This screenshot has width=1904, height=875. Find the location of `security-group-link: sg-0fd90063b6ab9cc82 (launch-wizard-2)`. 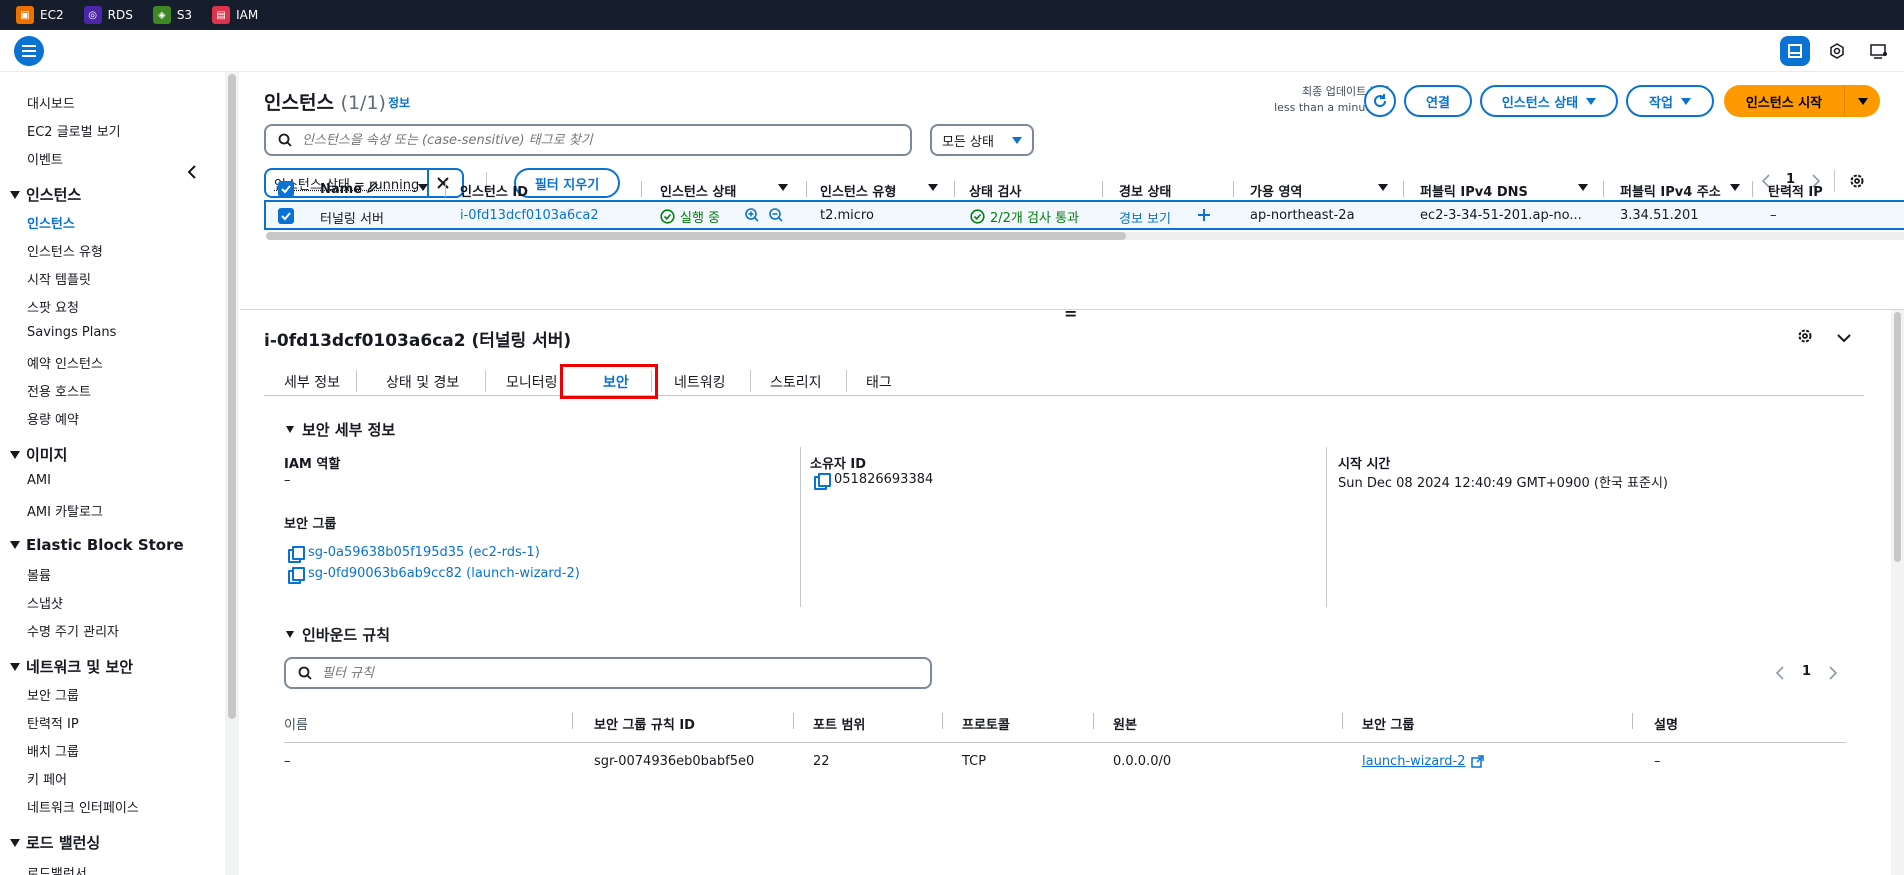

security-group-link: sg-0fd90063b6ab9cc82 (launch-wizard-2) is located at coordinates (434, 575).